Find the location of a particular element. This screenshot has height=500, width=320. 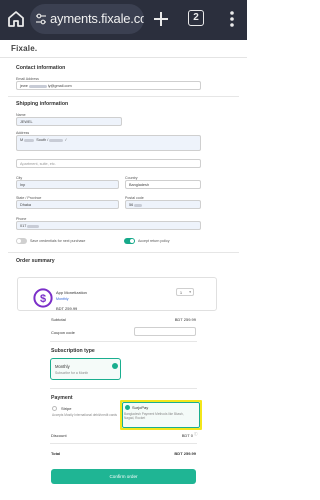

browser-toolbar: ayments.fixale.com 2 is located at coordinates (123, 20).